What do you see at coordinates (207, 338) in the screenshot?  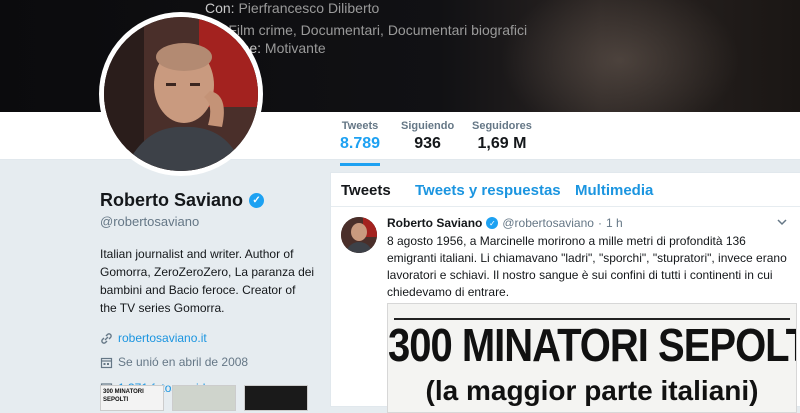 I see `profile-website: robertosaviano.it` at bounding box center [207, 338].